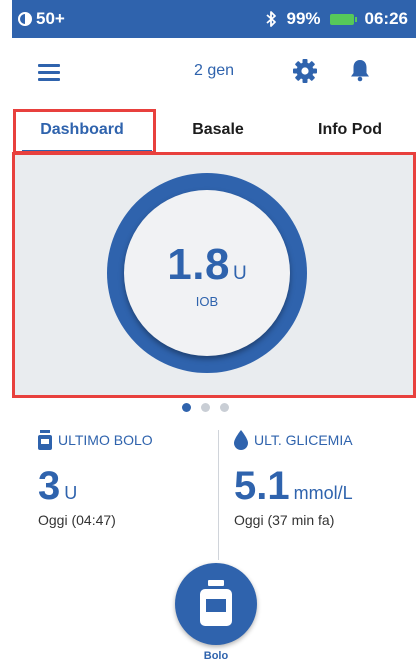 This screenshot has width=416, height=666. I want to click on tab-highlight-box, so click(84, 131).